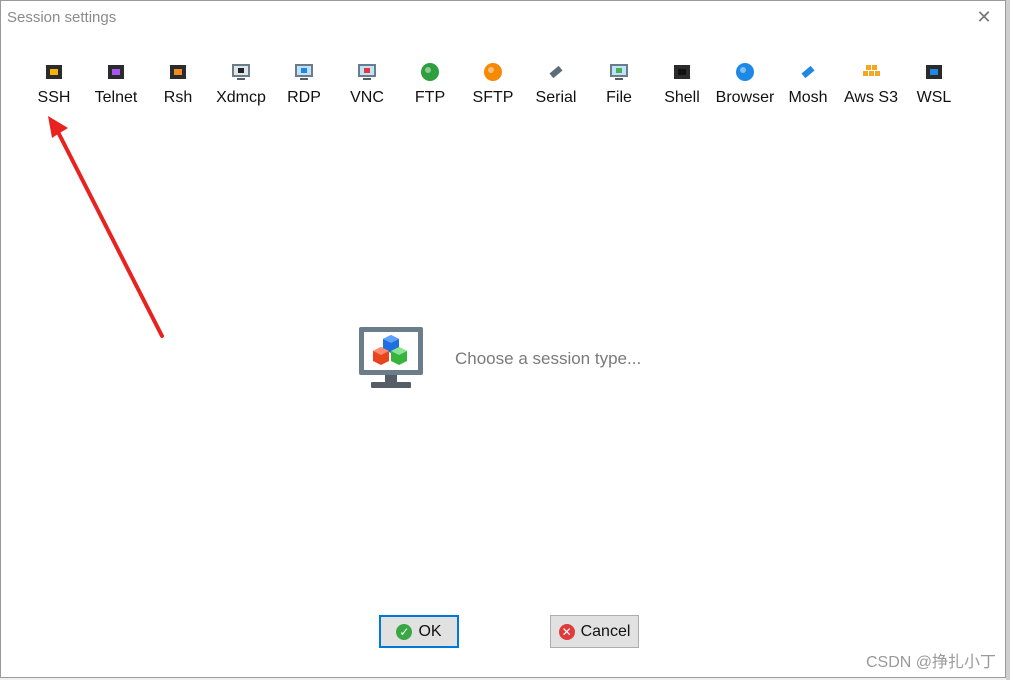 This screenshot has width=1010, height=680. I want to click on mosh-icon, so click(808, 72).